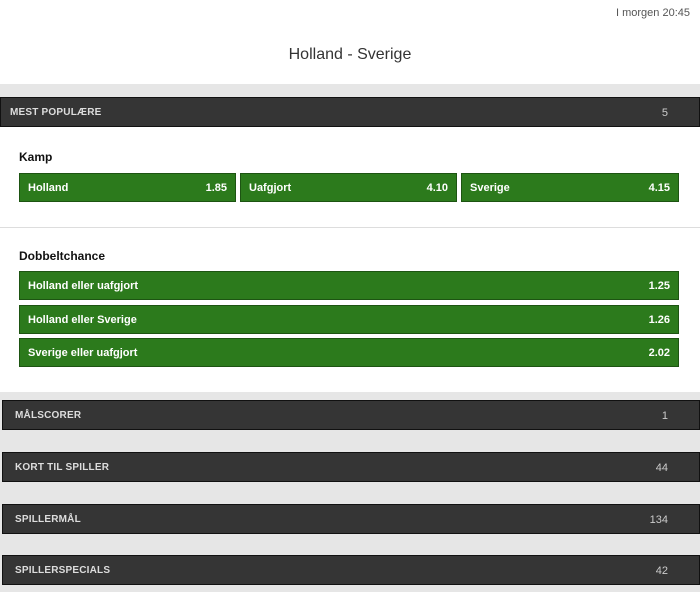  I want to click on odds-label: Holland, so click(48, 188).